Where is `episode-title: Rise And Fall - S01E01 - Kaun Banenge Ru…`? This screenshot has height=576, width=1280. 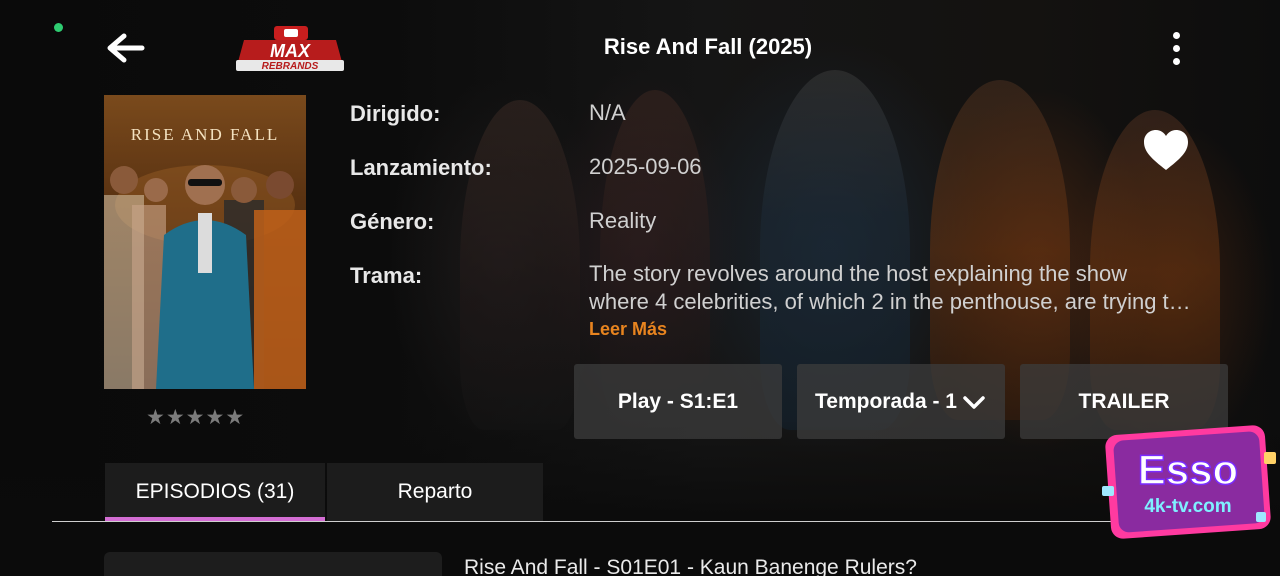
episode-title: Rise And Fall - S01E01 - Kaun Banenge Ru… is located at coordinates (690, 566).